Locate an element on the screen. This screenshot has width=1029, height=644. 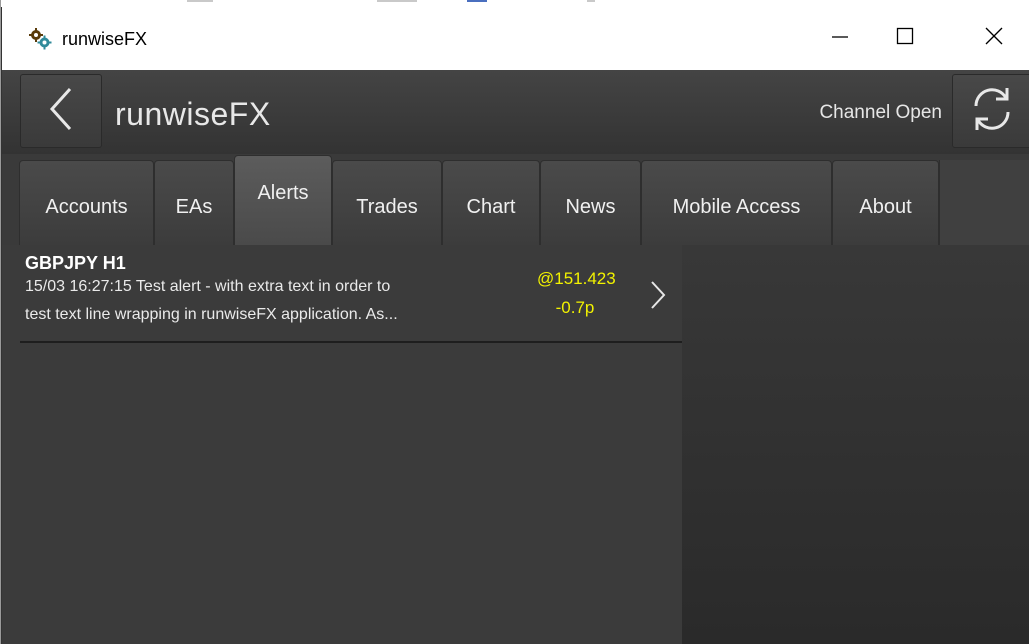
tab-chart: Chart is located at coordinates (491, 202).